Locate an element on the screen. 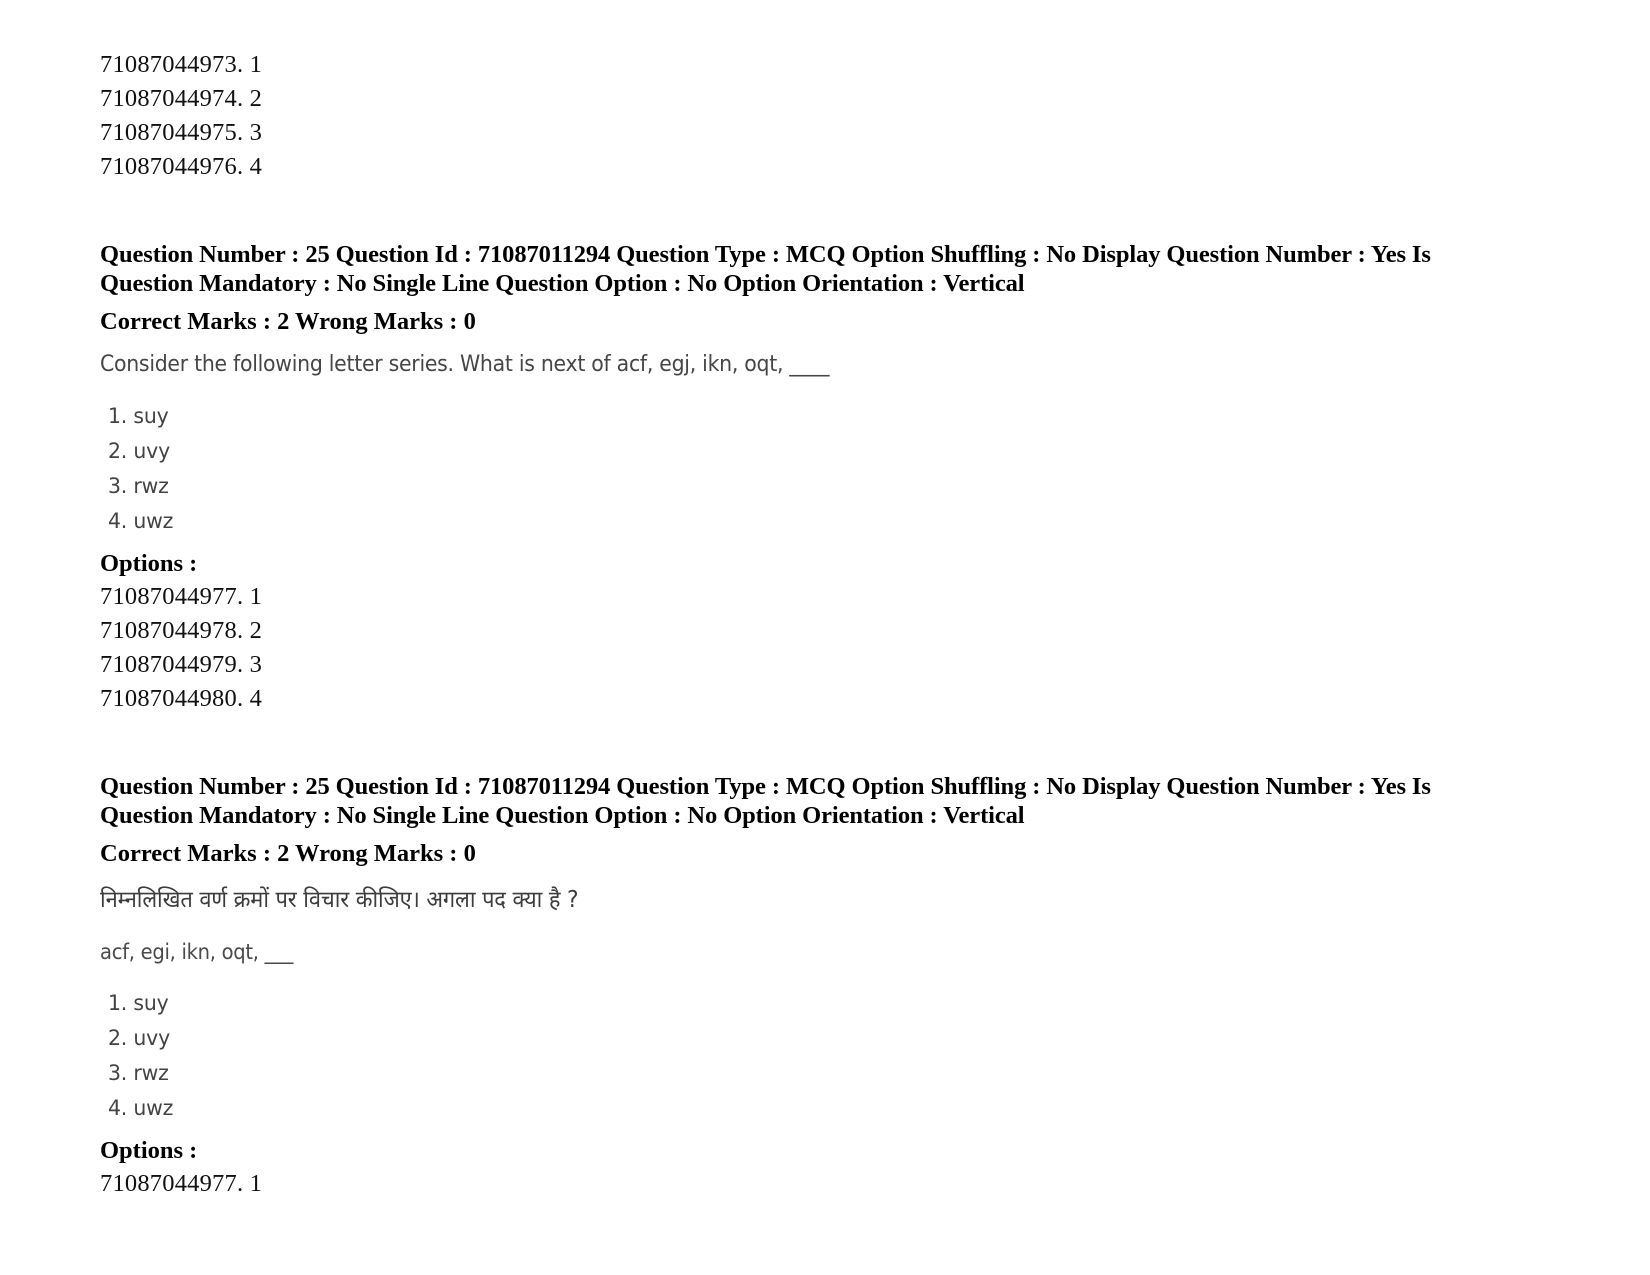 The width and height of the screenshot is (1650, 1275). letter-series-text: acf, egi, ikn, oqt, ___ is located at coordinates (197, 952).